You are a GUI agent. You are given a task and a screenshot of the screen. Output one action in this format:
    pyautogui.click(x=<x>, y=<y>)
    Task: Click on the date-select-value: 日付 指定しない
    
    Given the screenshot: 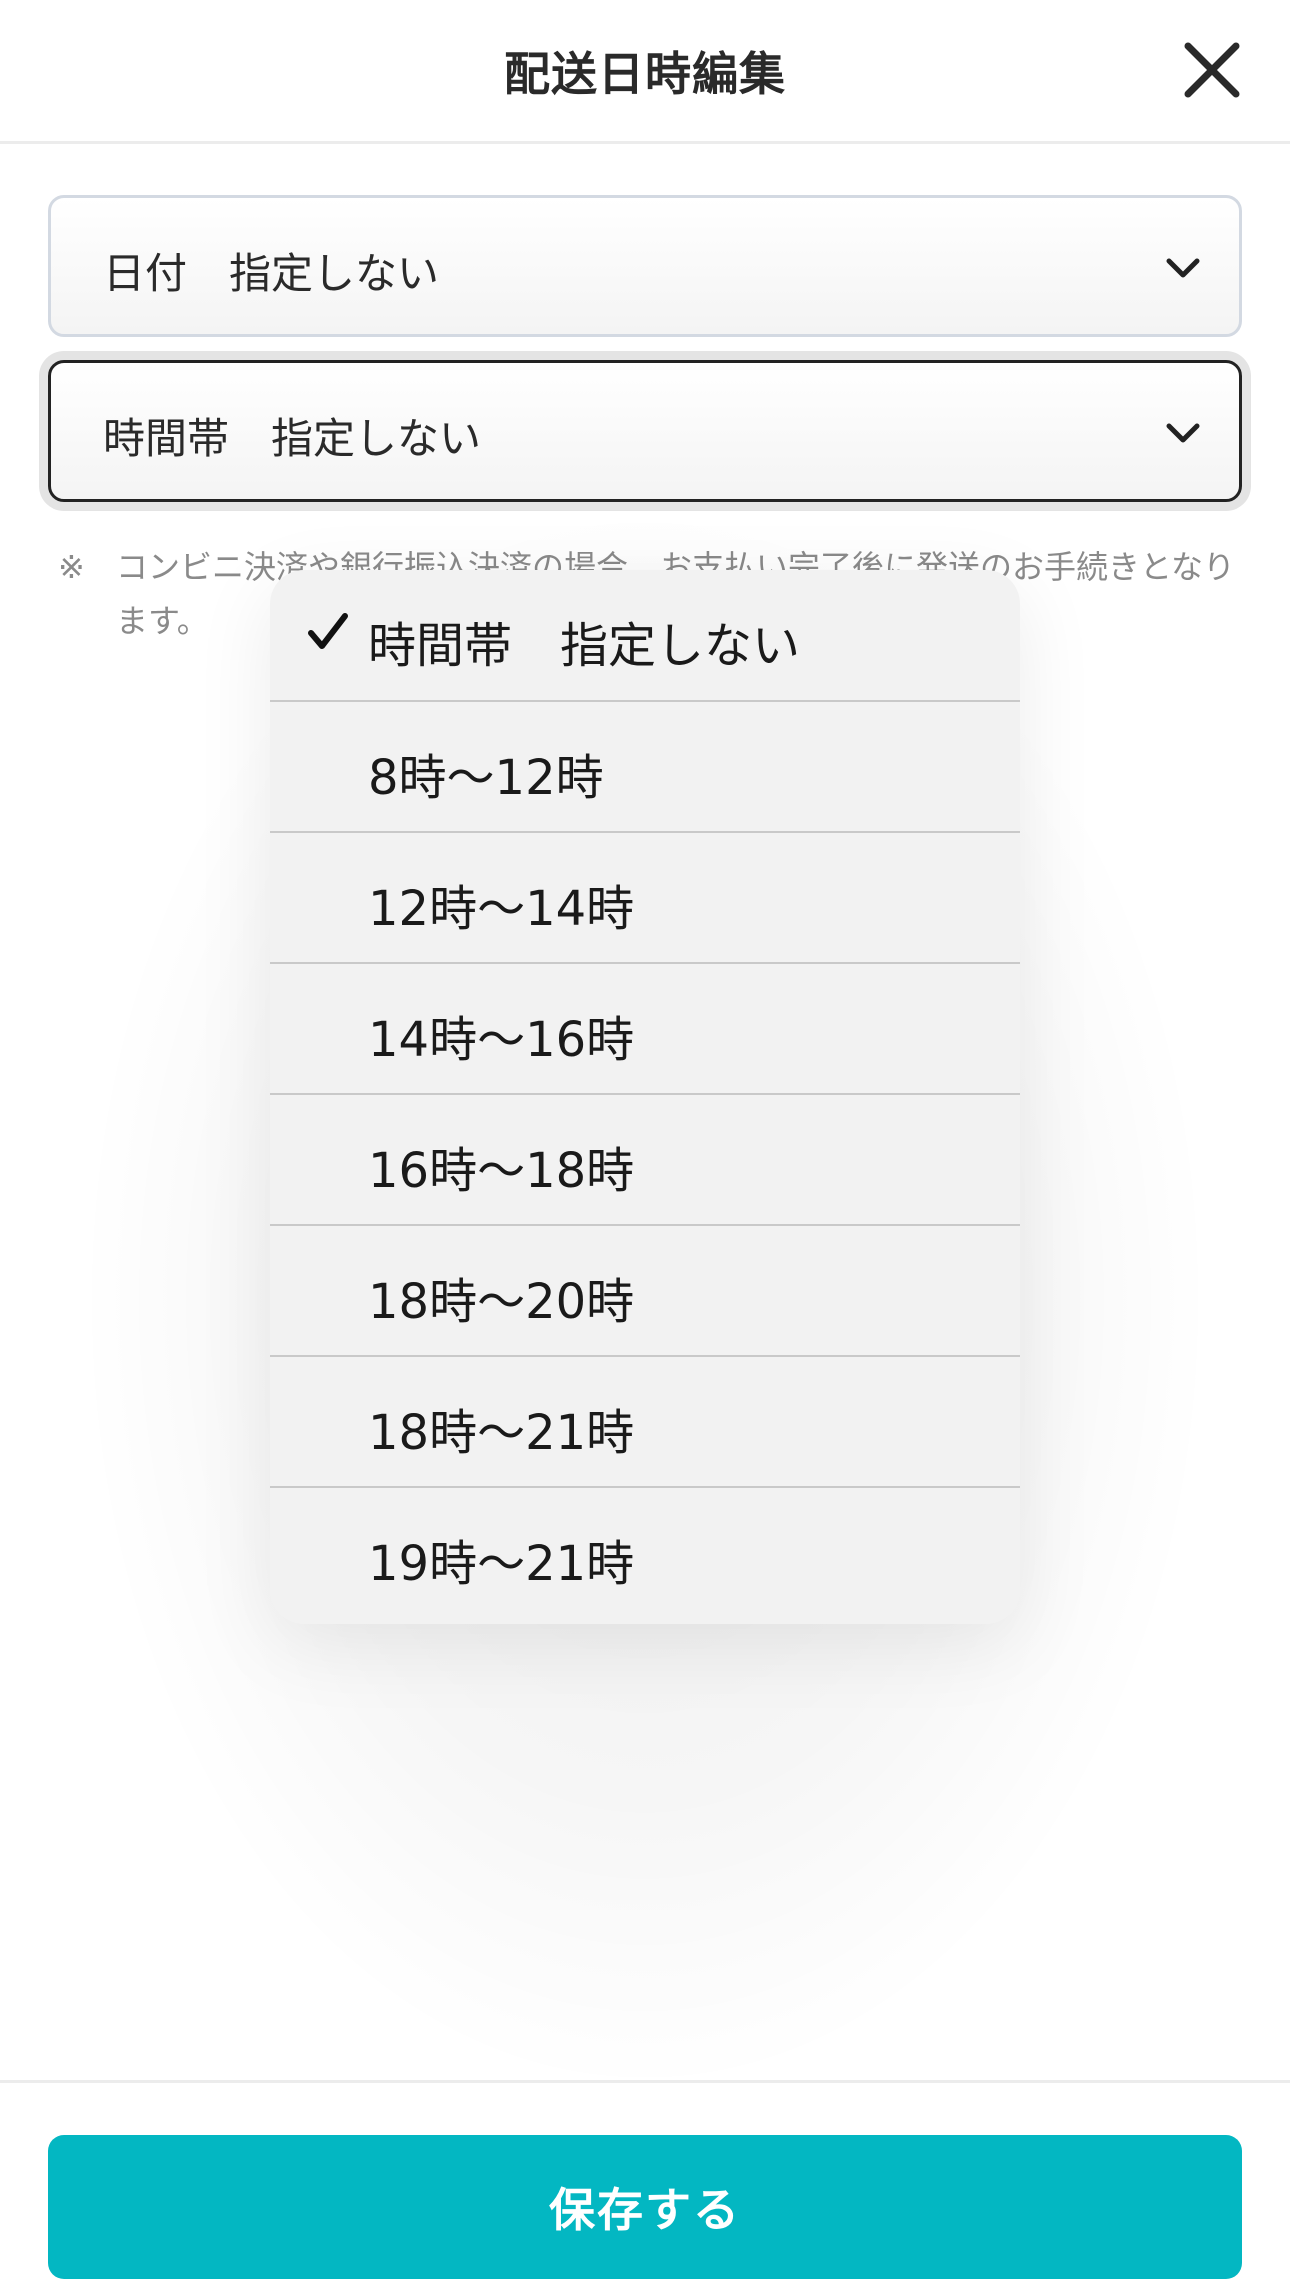 What is the action you would take?
    pyautogui.click(x=271, y=273)
    